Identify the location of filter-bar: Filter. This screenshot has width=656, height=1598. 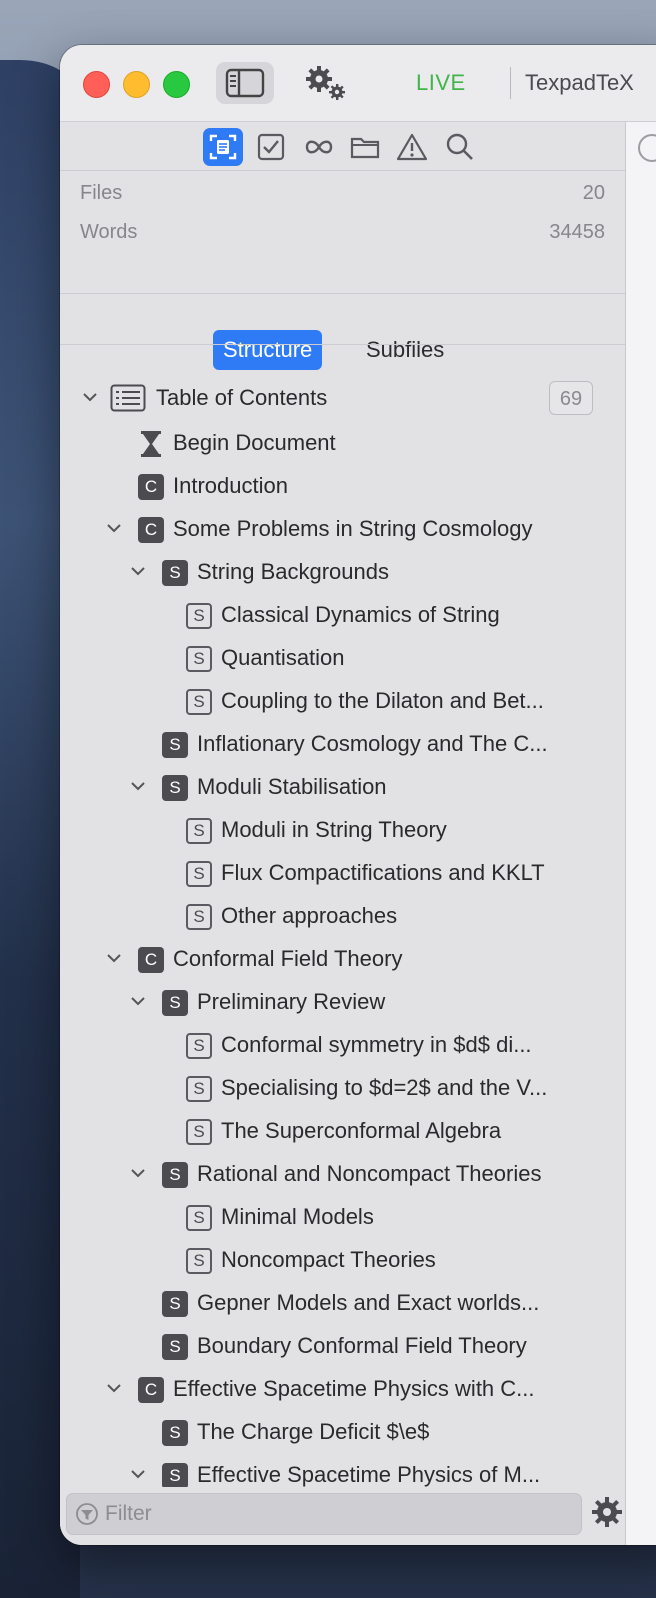
(342, 1516).